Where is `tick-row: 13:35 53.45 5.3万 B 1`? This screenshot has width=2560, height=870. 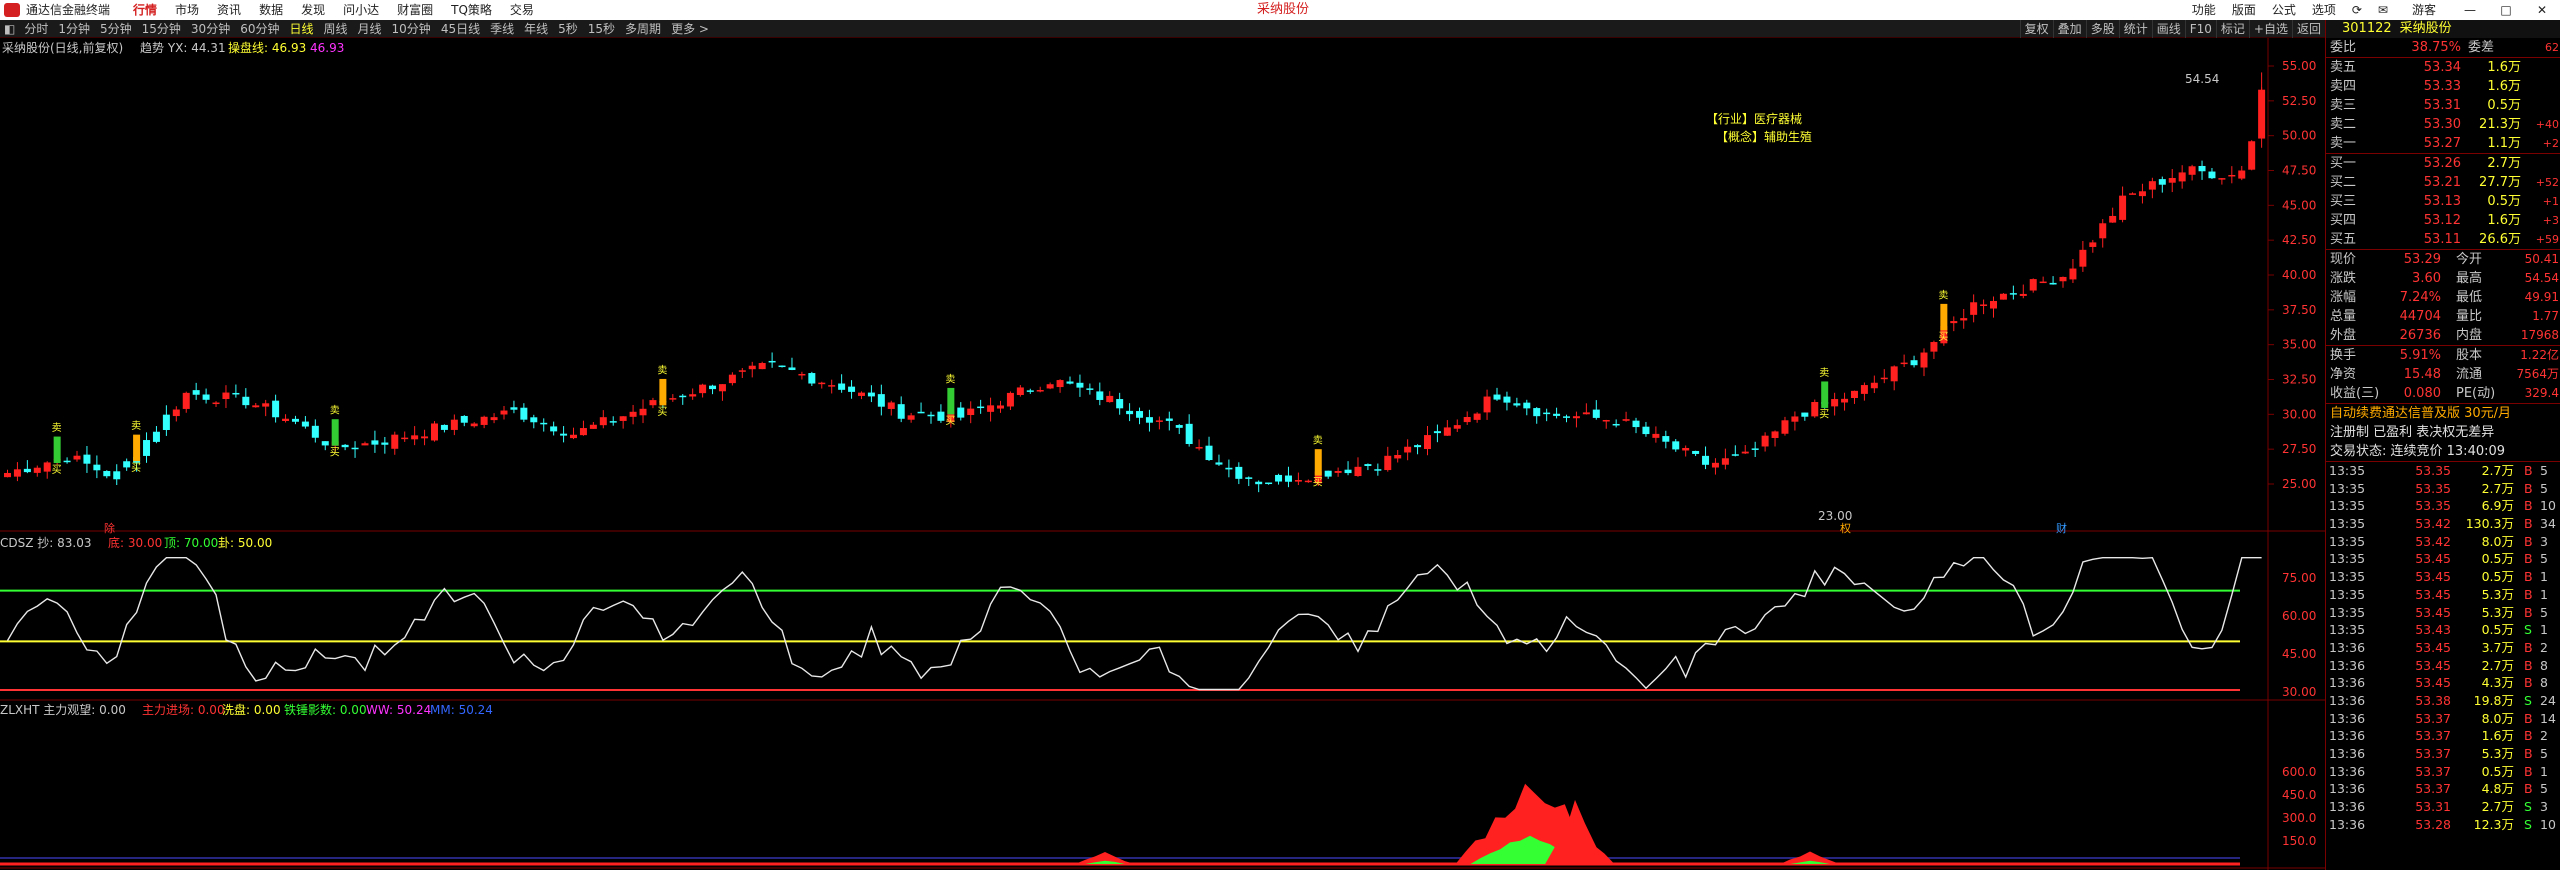
tick-row: 13:35 53.45 5.3万 B 1 is located at coordinates (2443, 595).